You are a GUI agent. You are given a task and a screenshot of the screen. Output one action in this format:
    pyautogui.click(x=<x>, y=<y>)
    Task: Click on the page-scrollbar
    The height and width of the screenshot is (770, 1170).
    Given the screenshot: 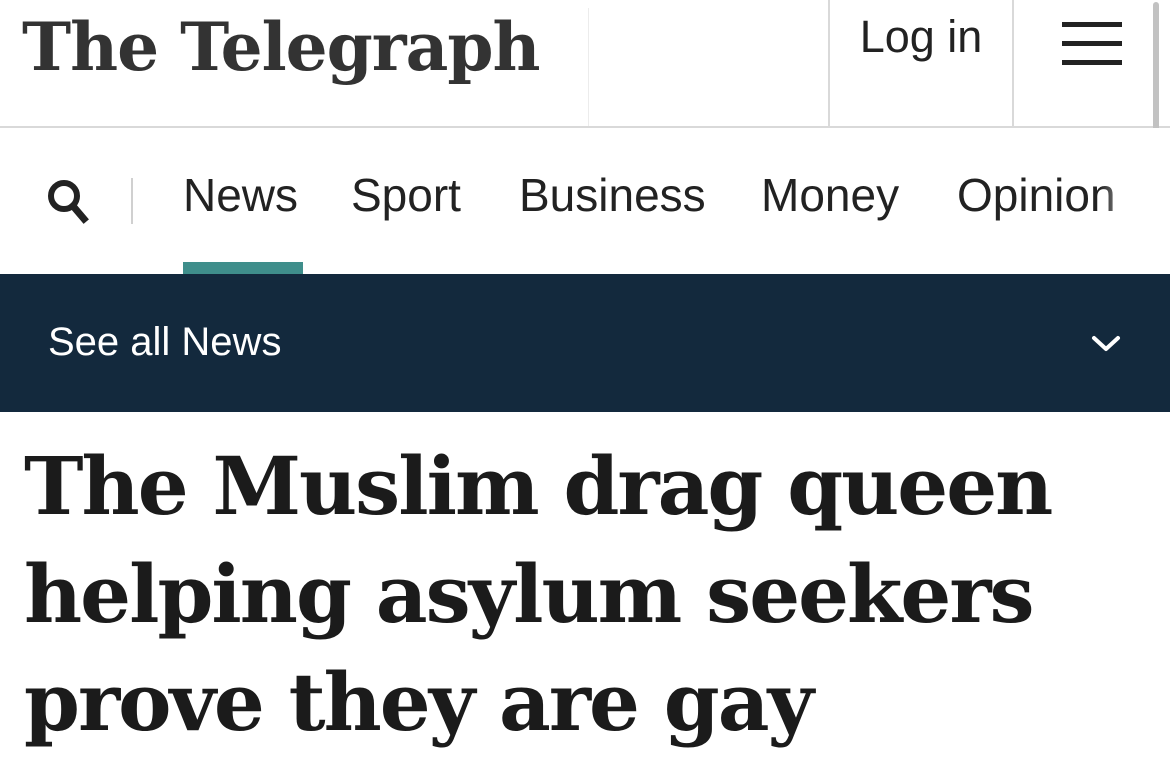 What is the action you would take?
    pyautogui.click(x=1156, y=75)
    